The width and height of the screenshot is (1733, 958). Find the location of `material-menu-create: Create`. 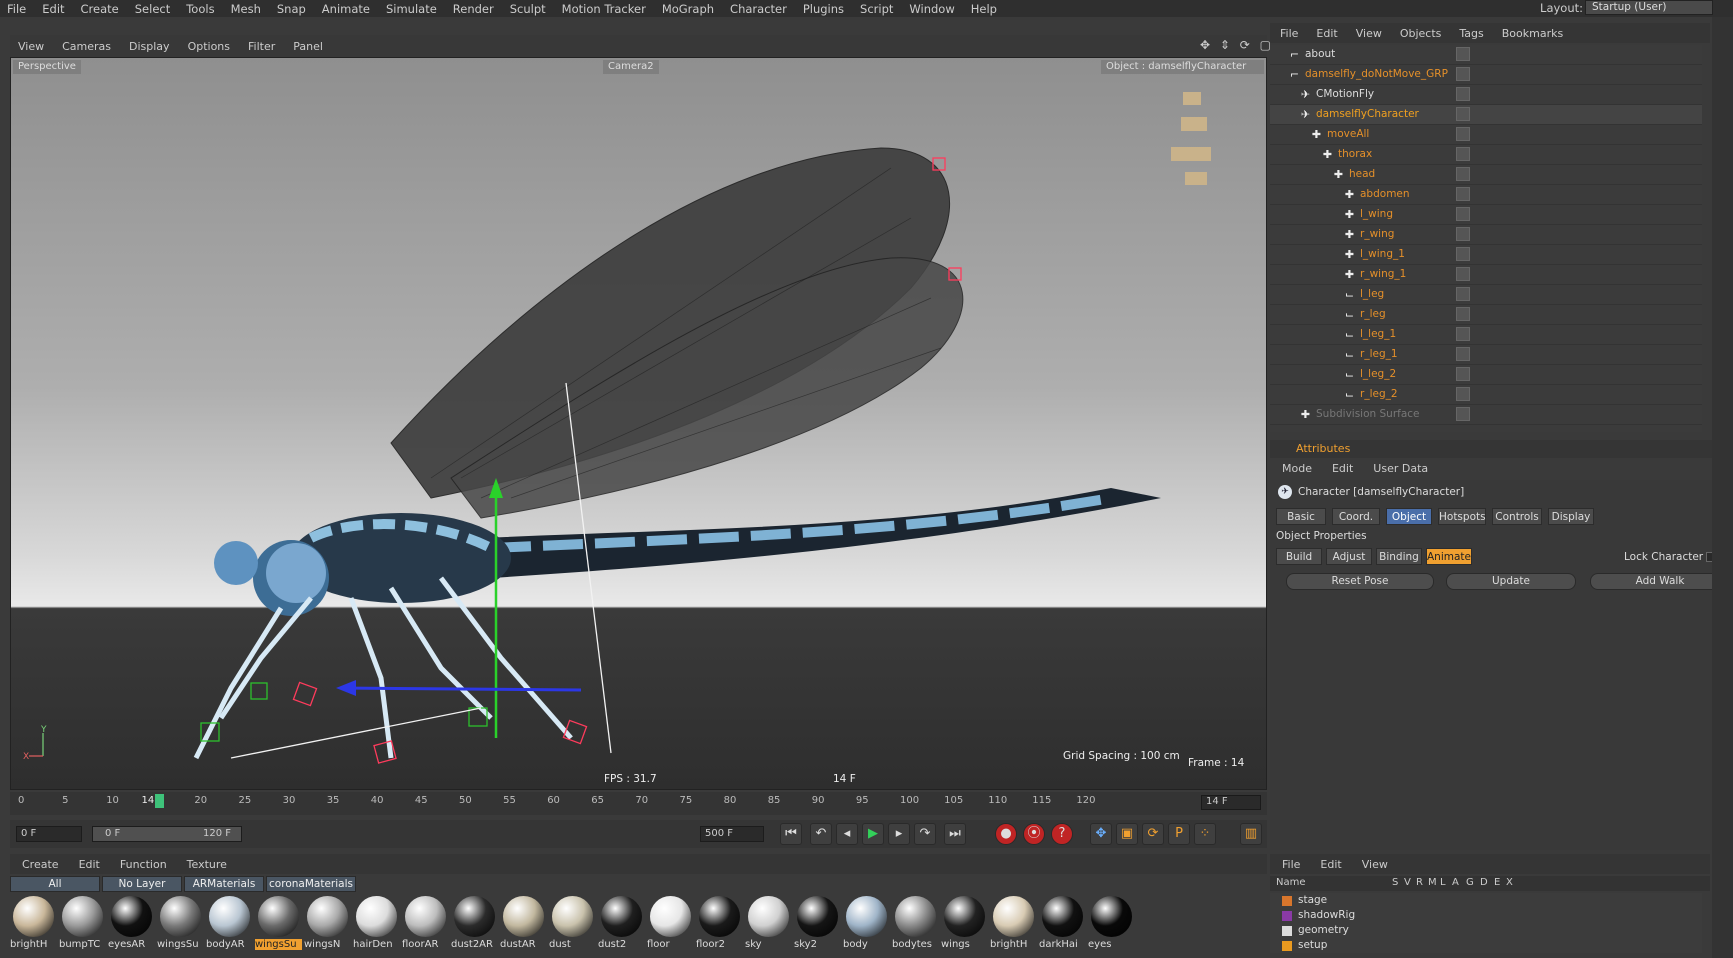

material-menu-create: Create is located at coordinates (38, 864).